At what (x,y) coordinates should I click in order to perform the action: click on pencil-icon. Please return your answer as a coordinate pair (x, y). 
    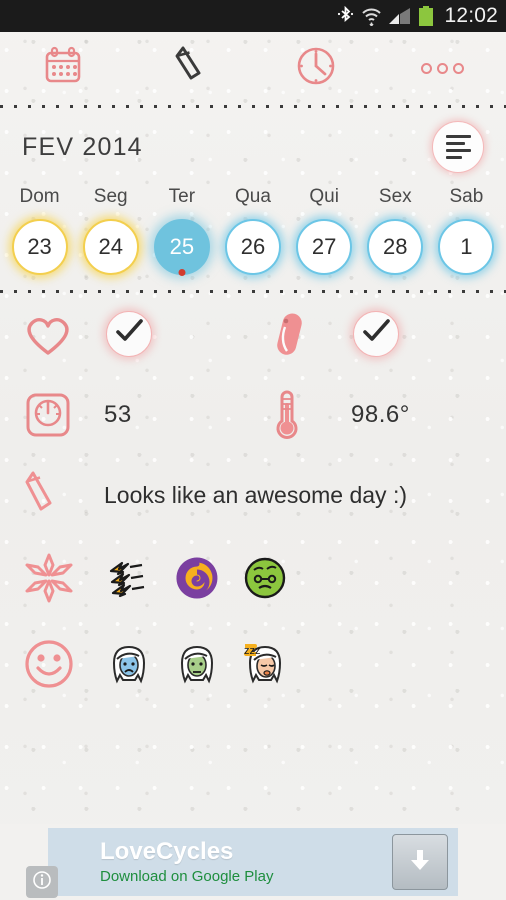
    Looking at the image, I should click on (190, 68).